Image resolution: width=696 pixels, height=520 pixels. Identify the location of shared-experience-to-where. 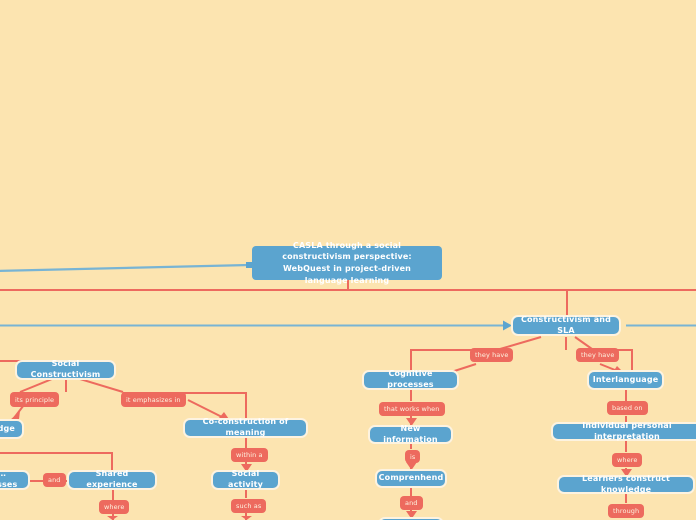
(113, 495).